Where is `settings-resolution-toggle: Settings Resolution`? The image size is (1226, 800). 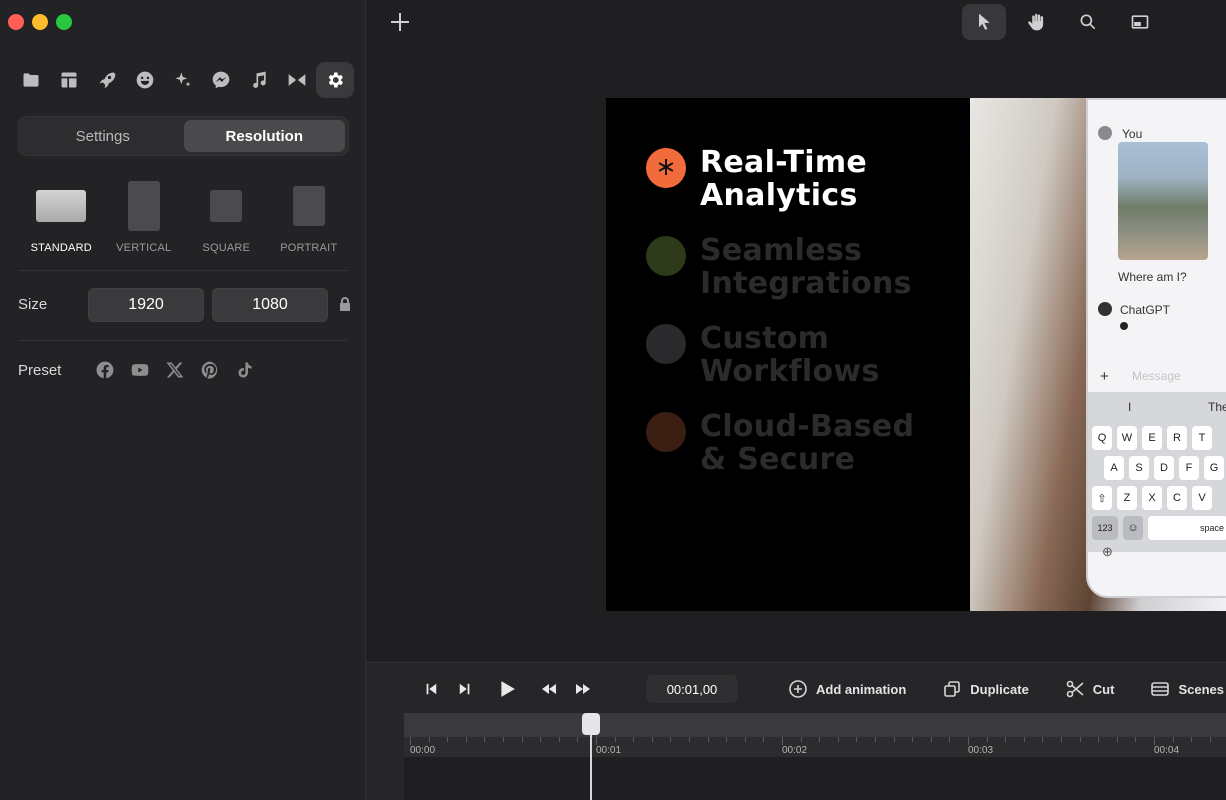 settings-resolution-toggle: Settings Resolution is located at coordinates (183, 136).